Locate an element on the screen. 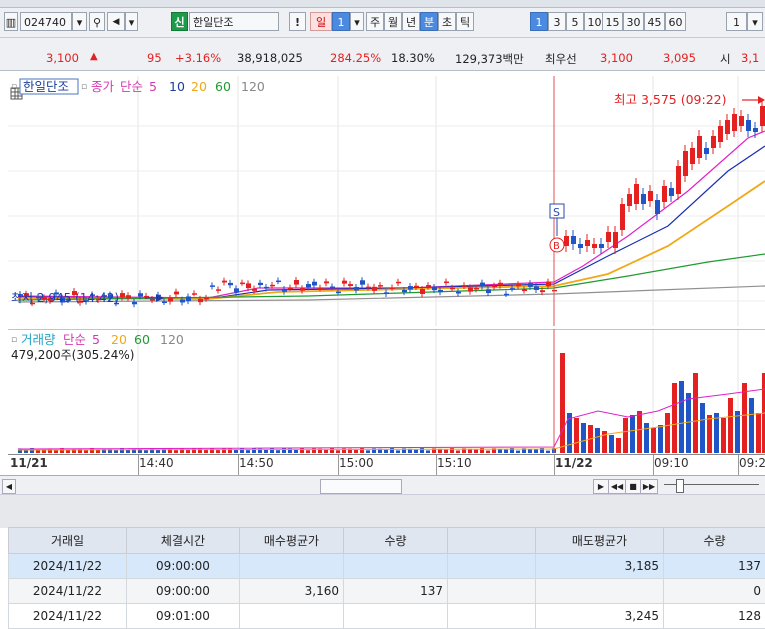 This screenshot has width=765, height=629. header-buy-avg: 매수평균가 is located at coordinates (292, 541).